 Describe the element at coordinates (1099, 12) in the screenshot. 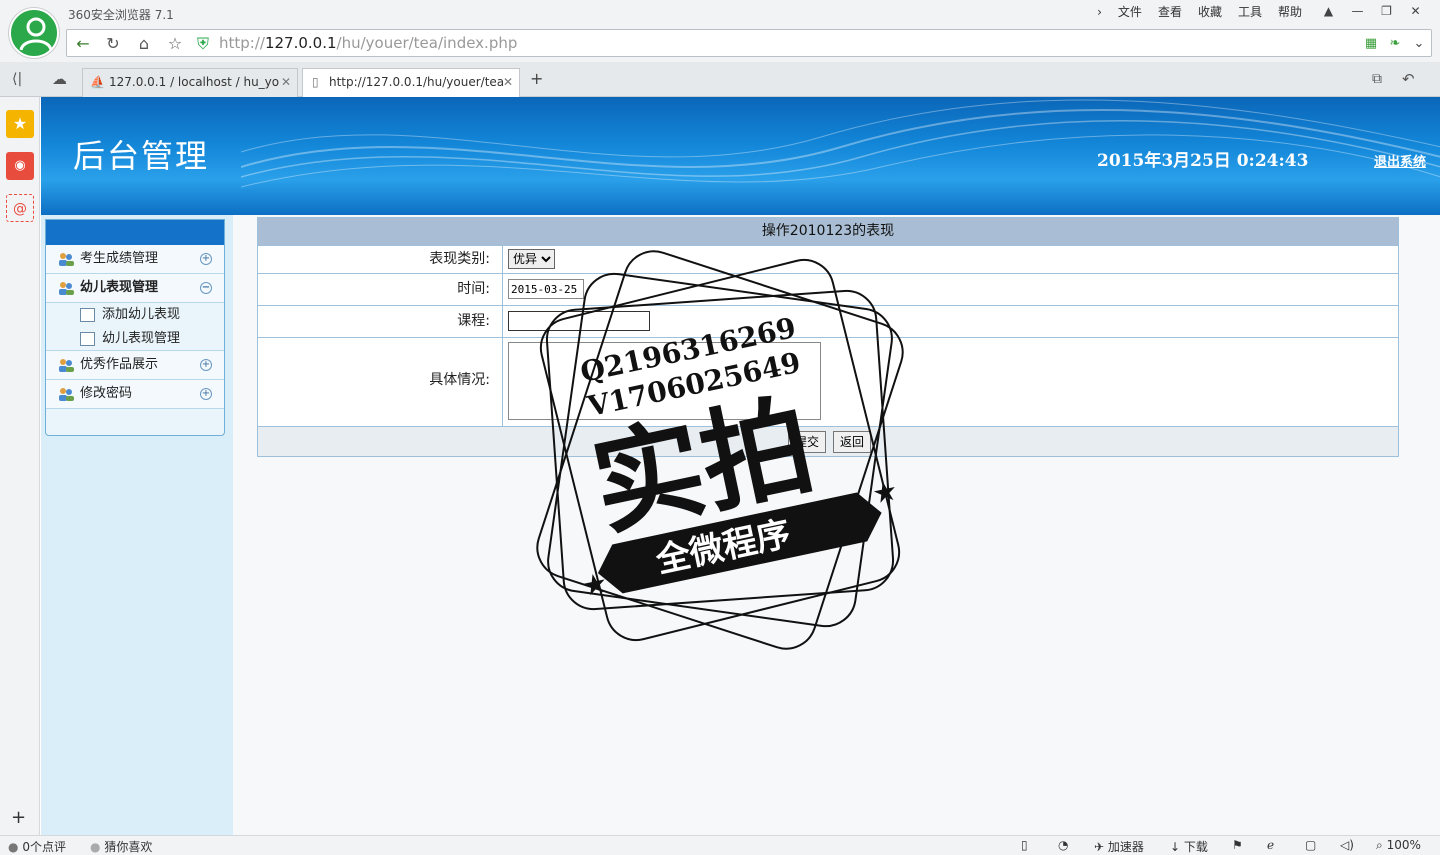

I see `menu-chevron-icon: ›` at that location.